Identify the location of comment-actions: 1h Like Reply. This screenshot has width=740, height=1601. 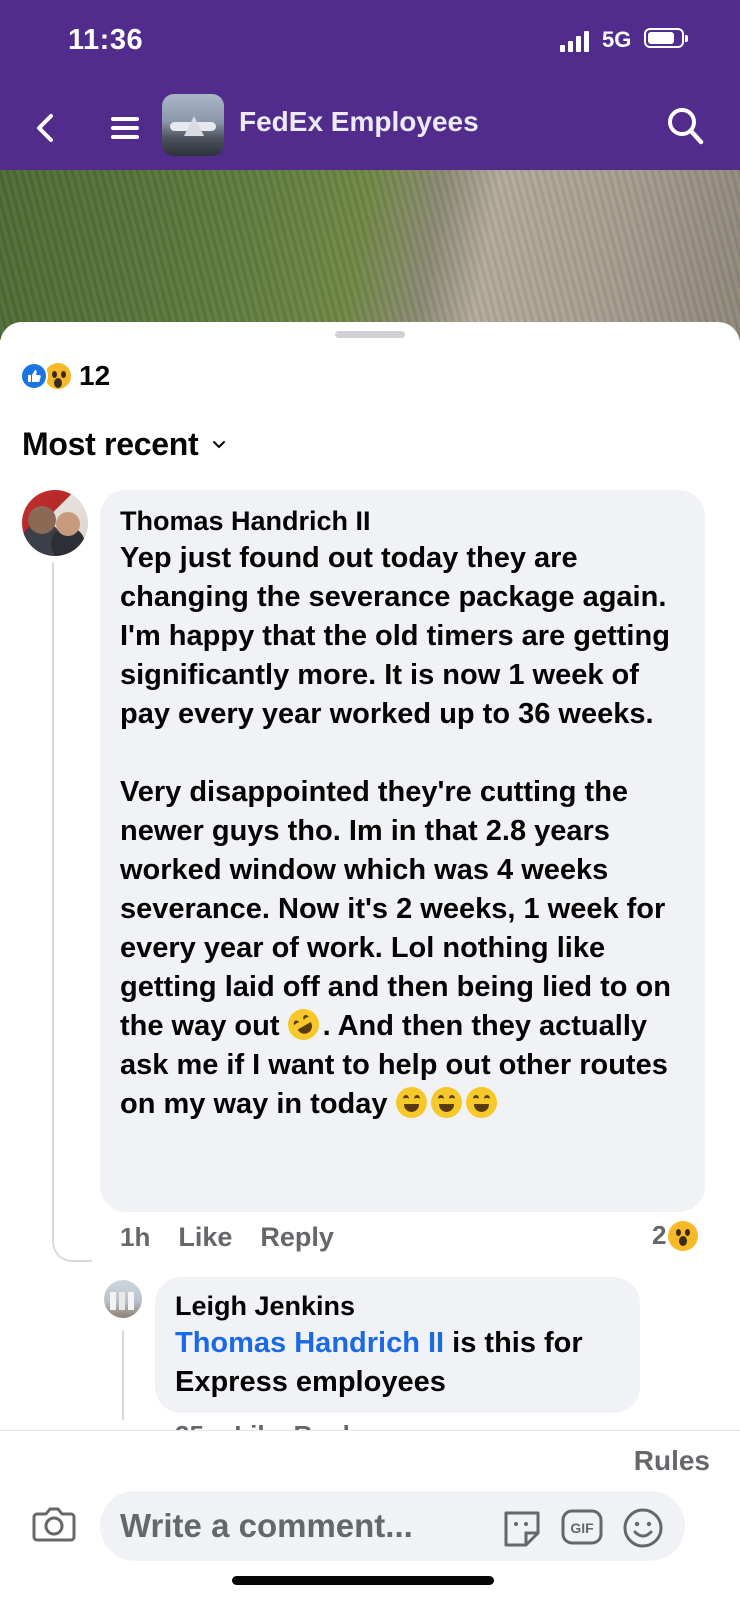
(227, 1237).